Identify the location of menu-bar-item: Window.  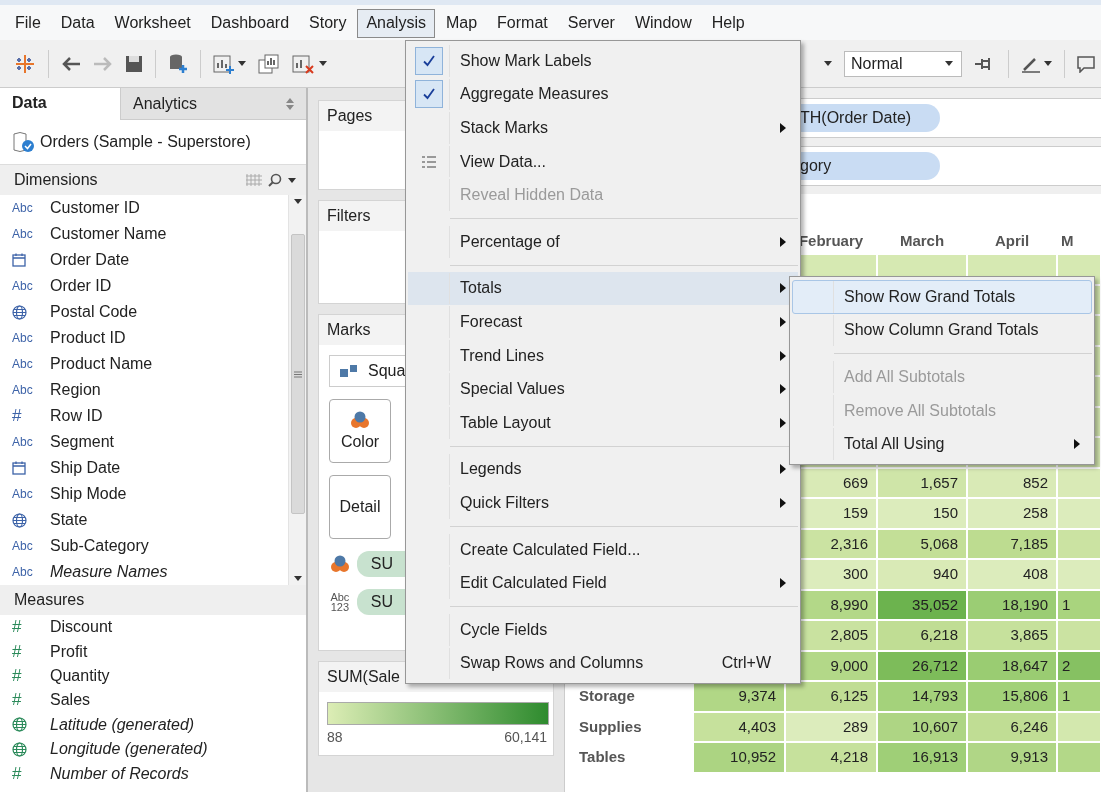
(663, 23).